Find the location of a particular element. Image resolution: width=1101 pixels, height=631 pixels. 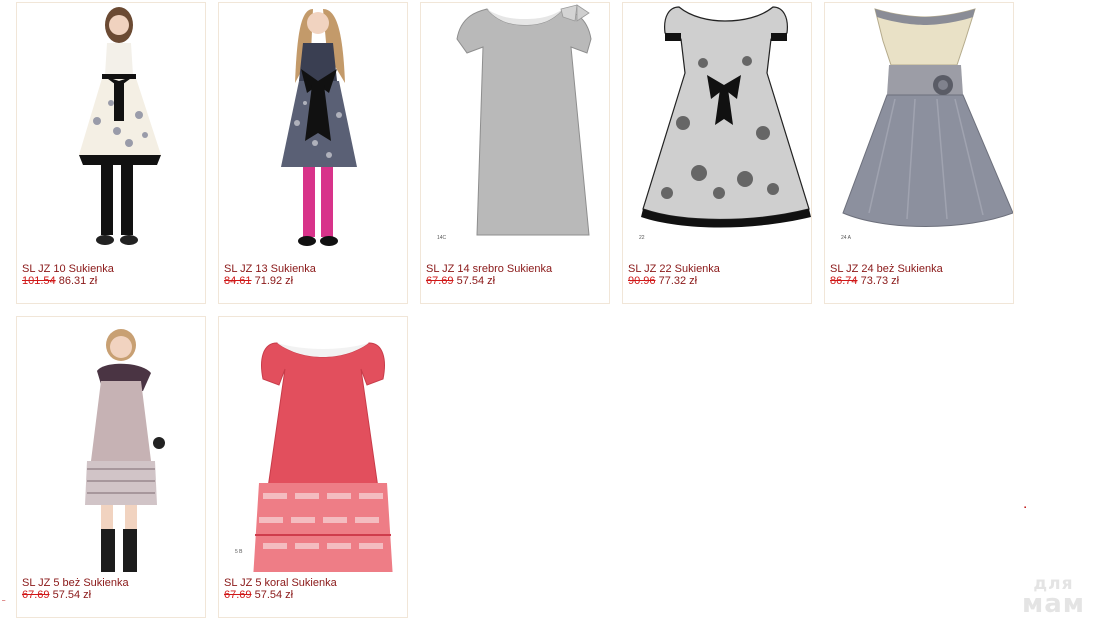

price-row: 90.96 77.32 zł is located at coordinates (662, 281).